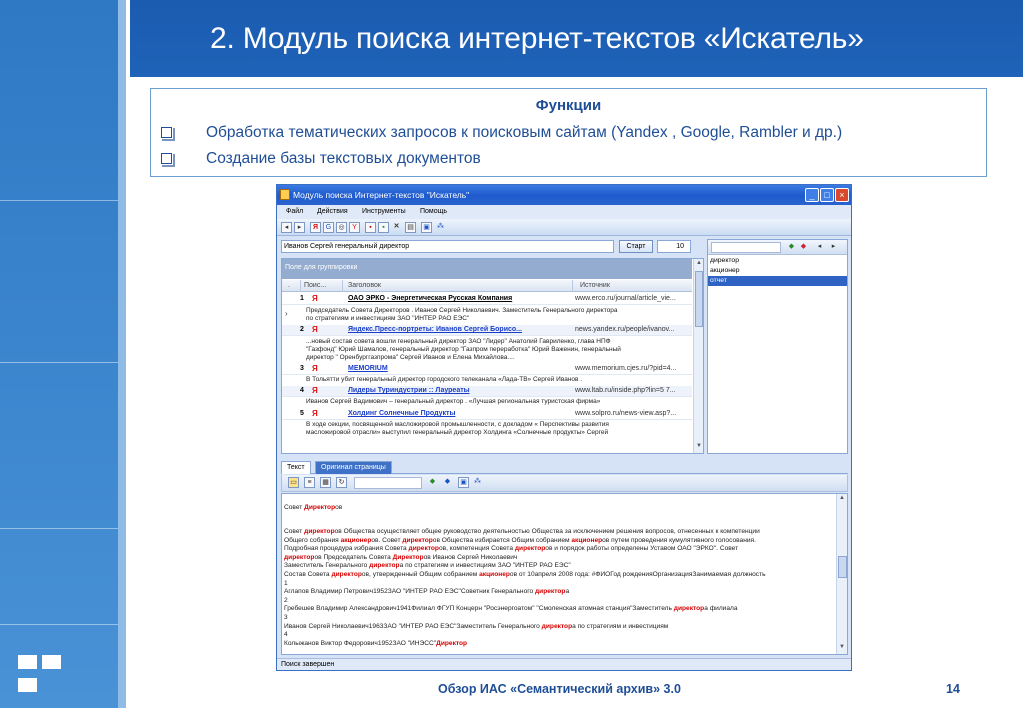 The width and height of the screenshot is (1023, 708). What do you see at coordinates (309, 482) in the screenshot?
I see `doc-list-icon: ≡` at bounding box center [309, 482].